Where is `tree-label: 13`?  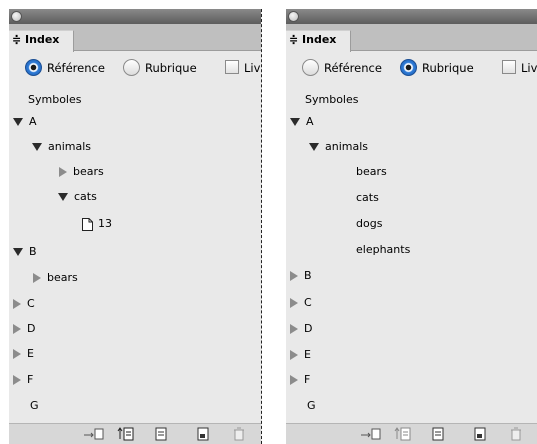 tree-label: 13 is located at coordinates (105, 223).